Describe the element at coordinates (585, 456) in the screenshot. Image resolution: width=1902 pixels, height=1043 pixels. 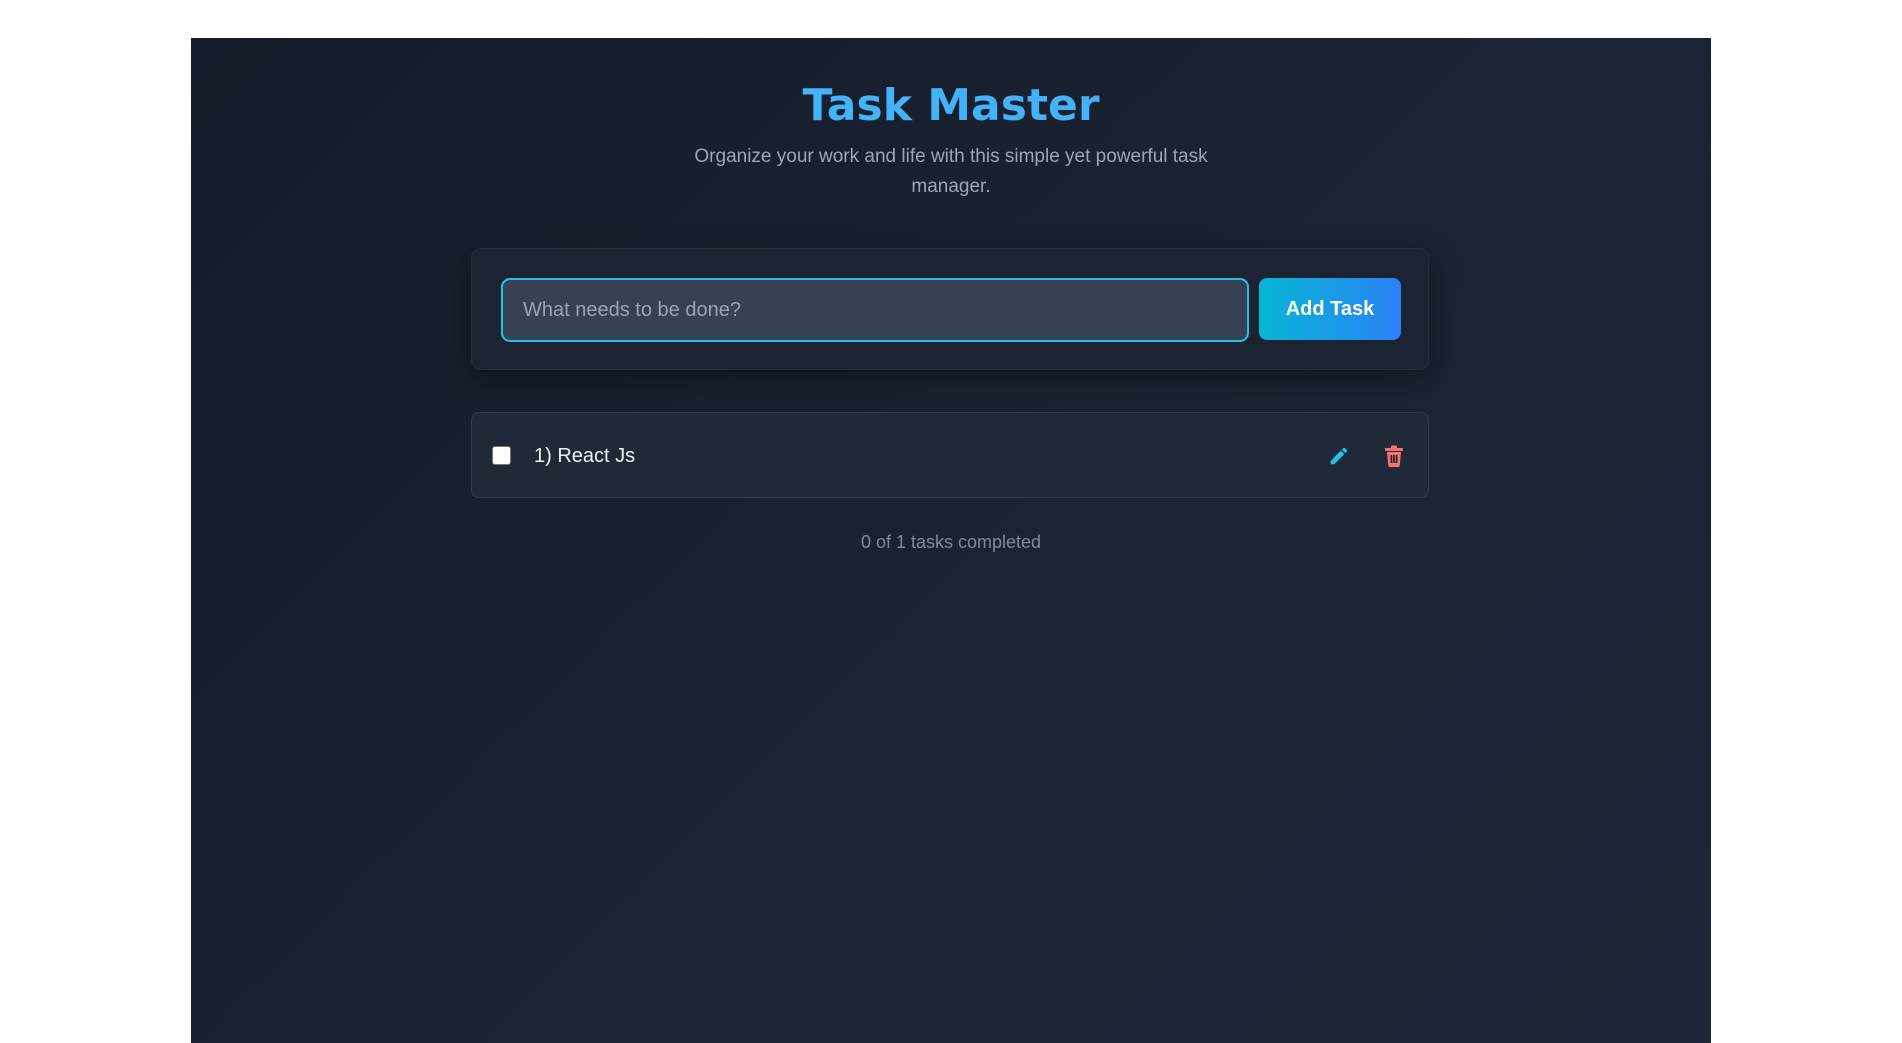
I see `task-label: 1) React Js` at that location.